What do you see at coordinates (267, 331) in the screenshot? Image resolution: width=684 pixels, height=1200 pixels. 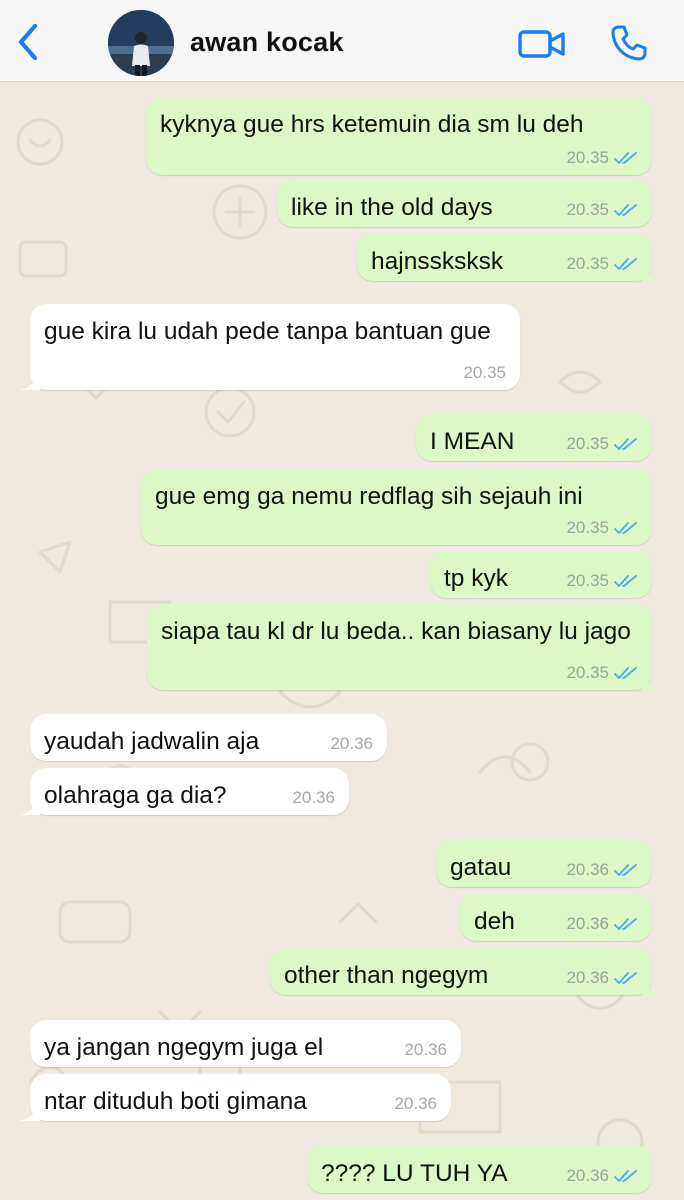 I see `message-text: gue kira lu udah pede tanpa bantuan gue` at bounding box center [267, 331].